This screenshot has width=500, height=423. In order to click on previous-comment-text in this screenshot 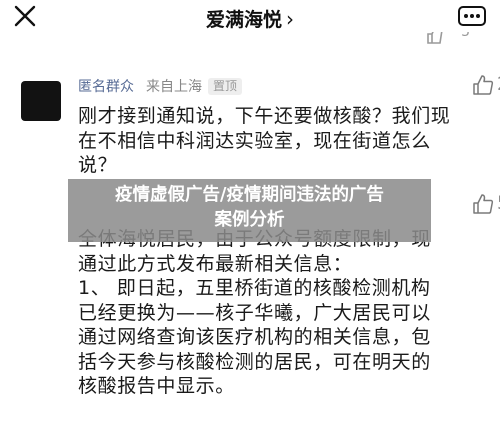, I will do `click(44, 36)`.